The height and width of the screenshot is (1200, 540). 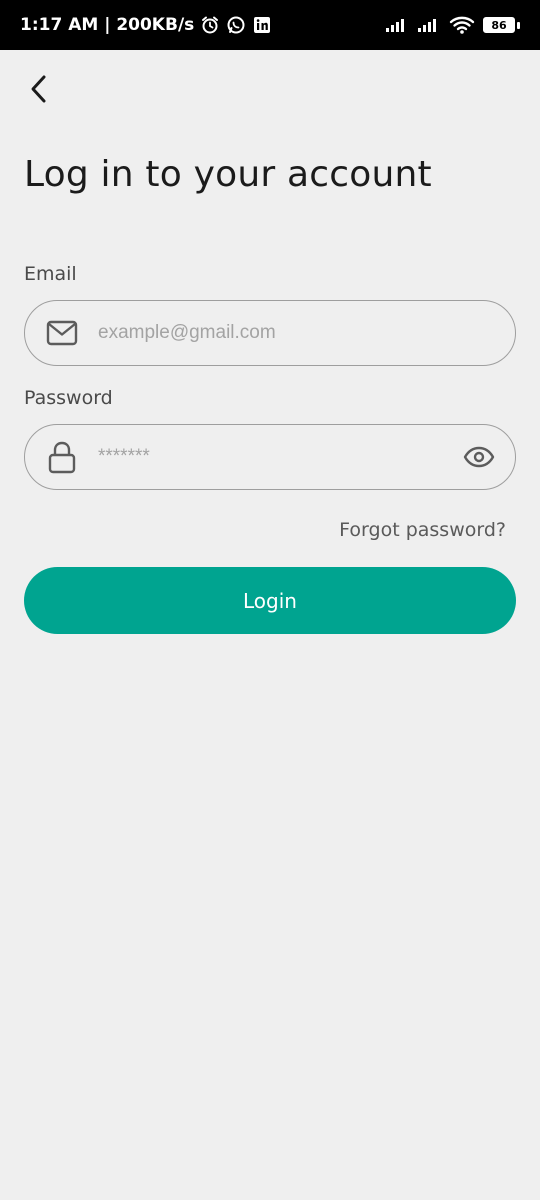 I want to click on battery-tip, so click(x=518, y=25).